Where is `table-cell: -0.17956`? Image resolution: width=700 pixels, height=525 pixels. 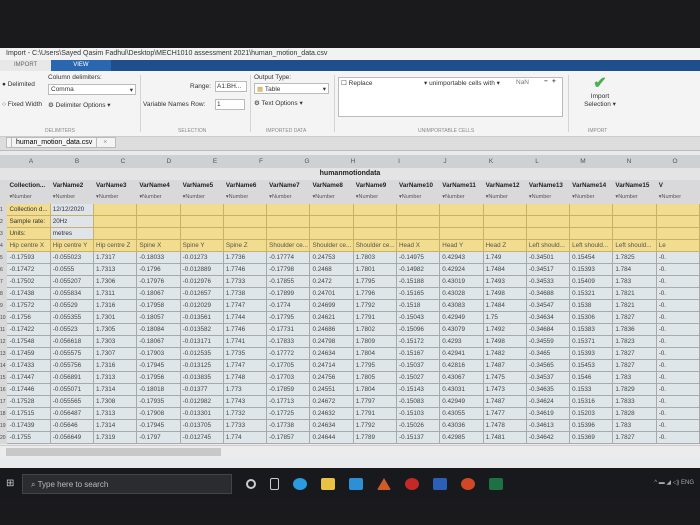 table-cell: -0.17956 is located at coordinates (159, 378).